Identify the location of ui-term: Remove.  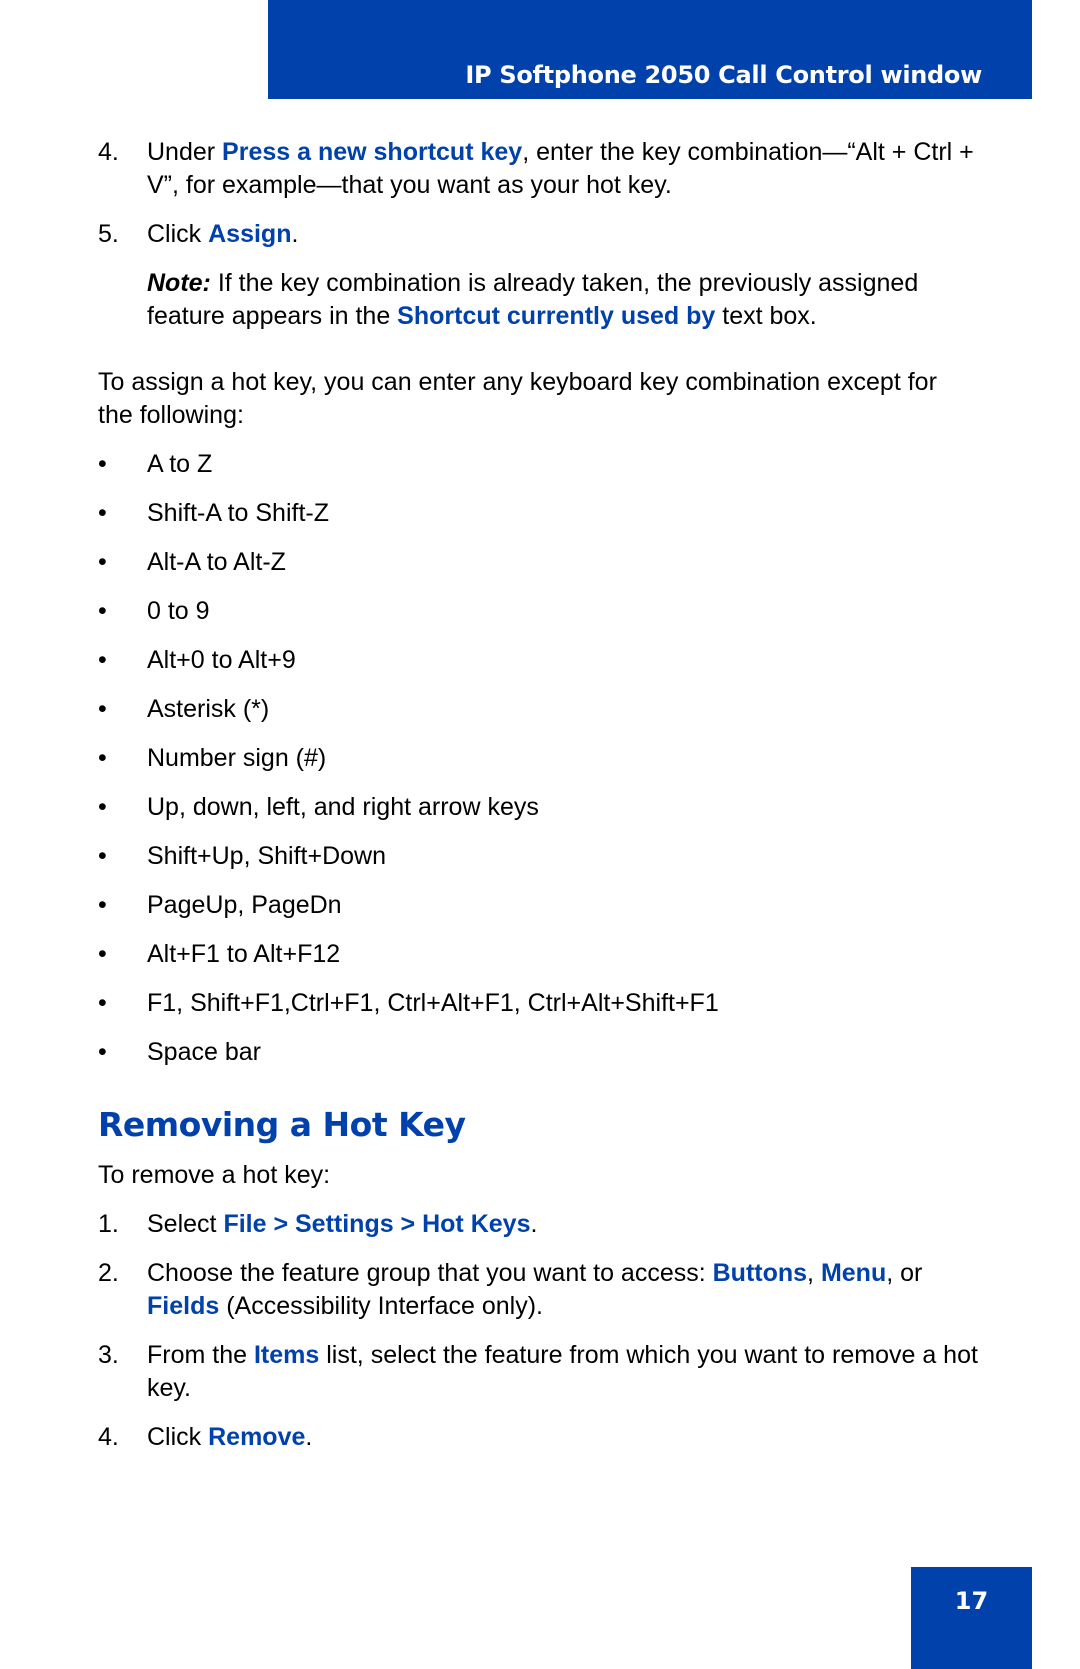
(257, 1437).